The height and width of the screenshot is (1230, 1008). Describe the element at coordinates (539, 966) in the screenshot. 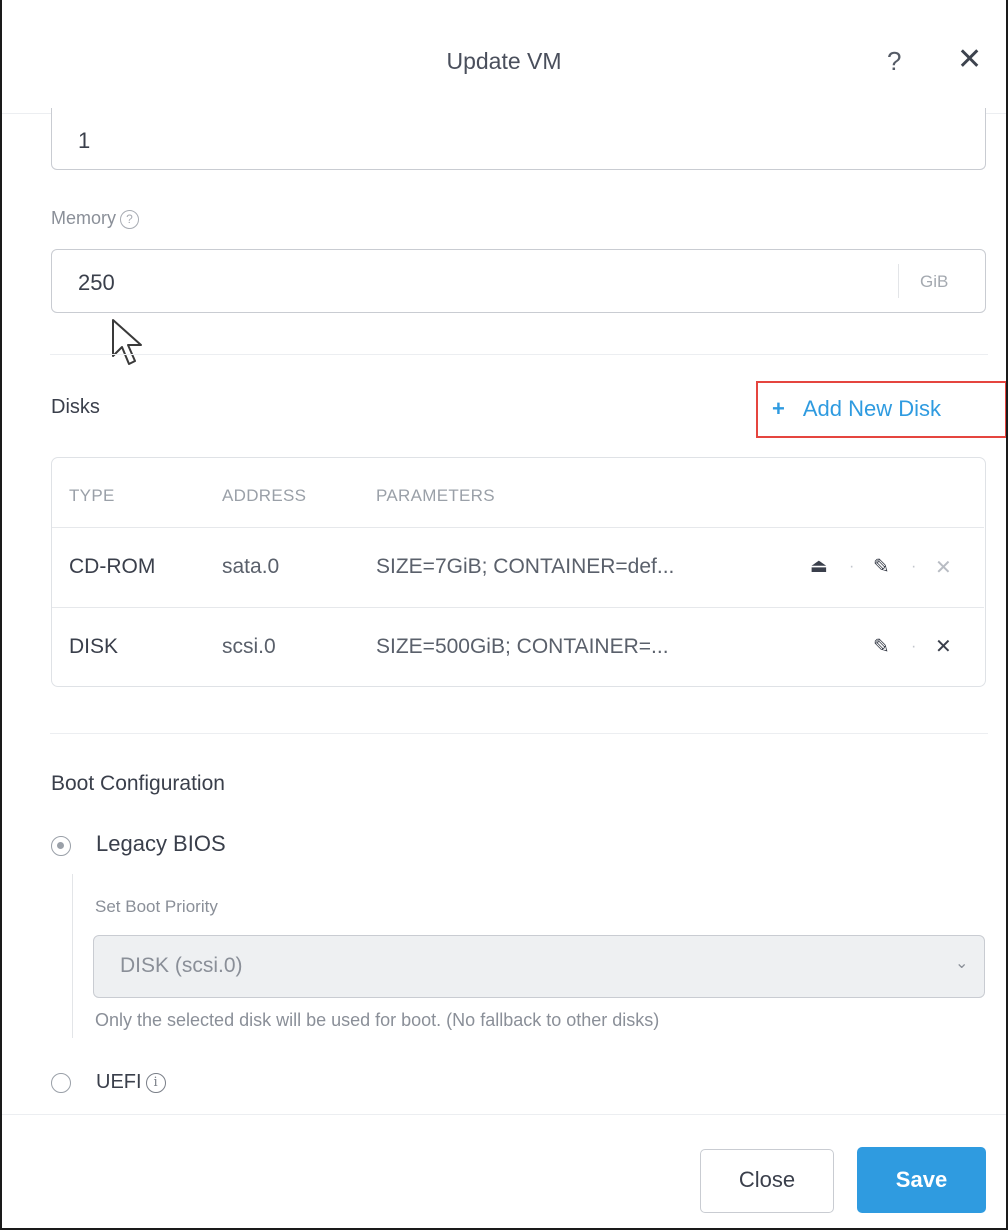

I see `boot-priority-select: DISK (scsi.0) ⌄` at that location.